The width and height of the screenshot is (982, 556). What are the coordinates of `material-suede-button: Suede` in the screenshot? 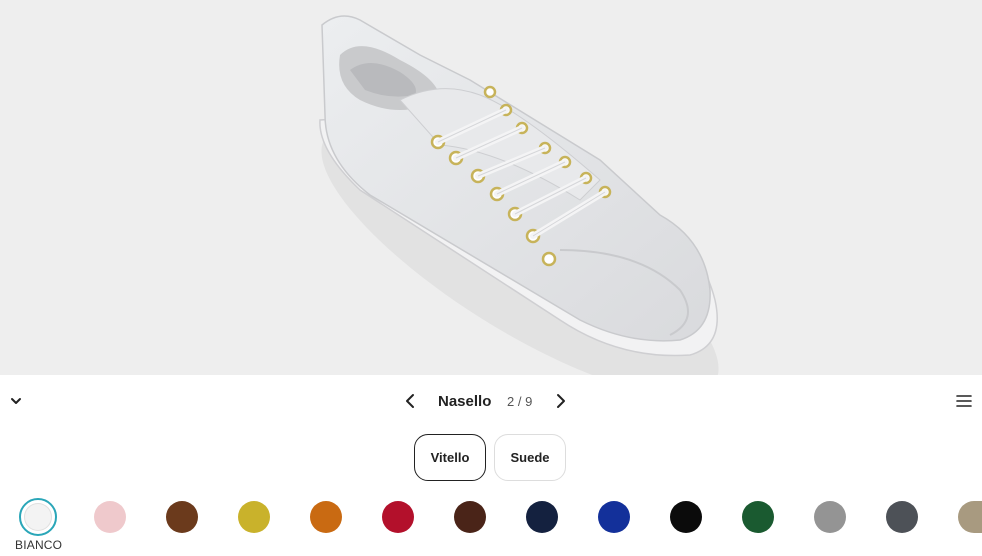 It's located at (530, 457).